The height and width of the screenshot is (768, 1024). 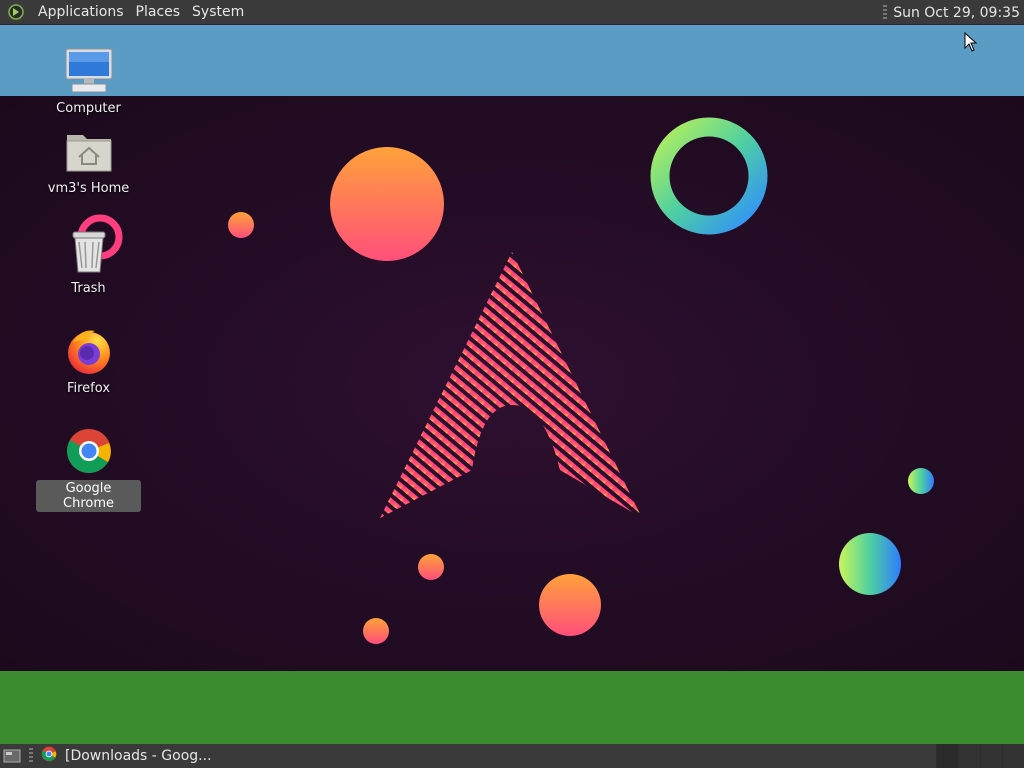 I want to click on system-menu: System, so click(x=218, y=12).